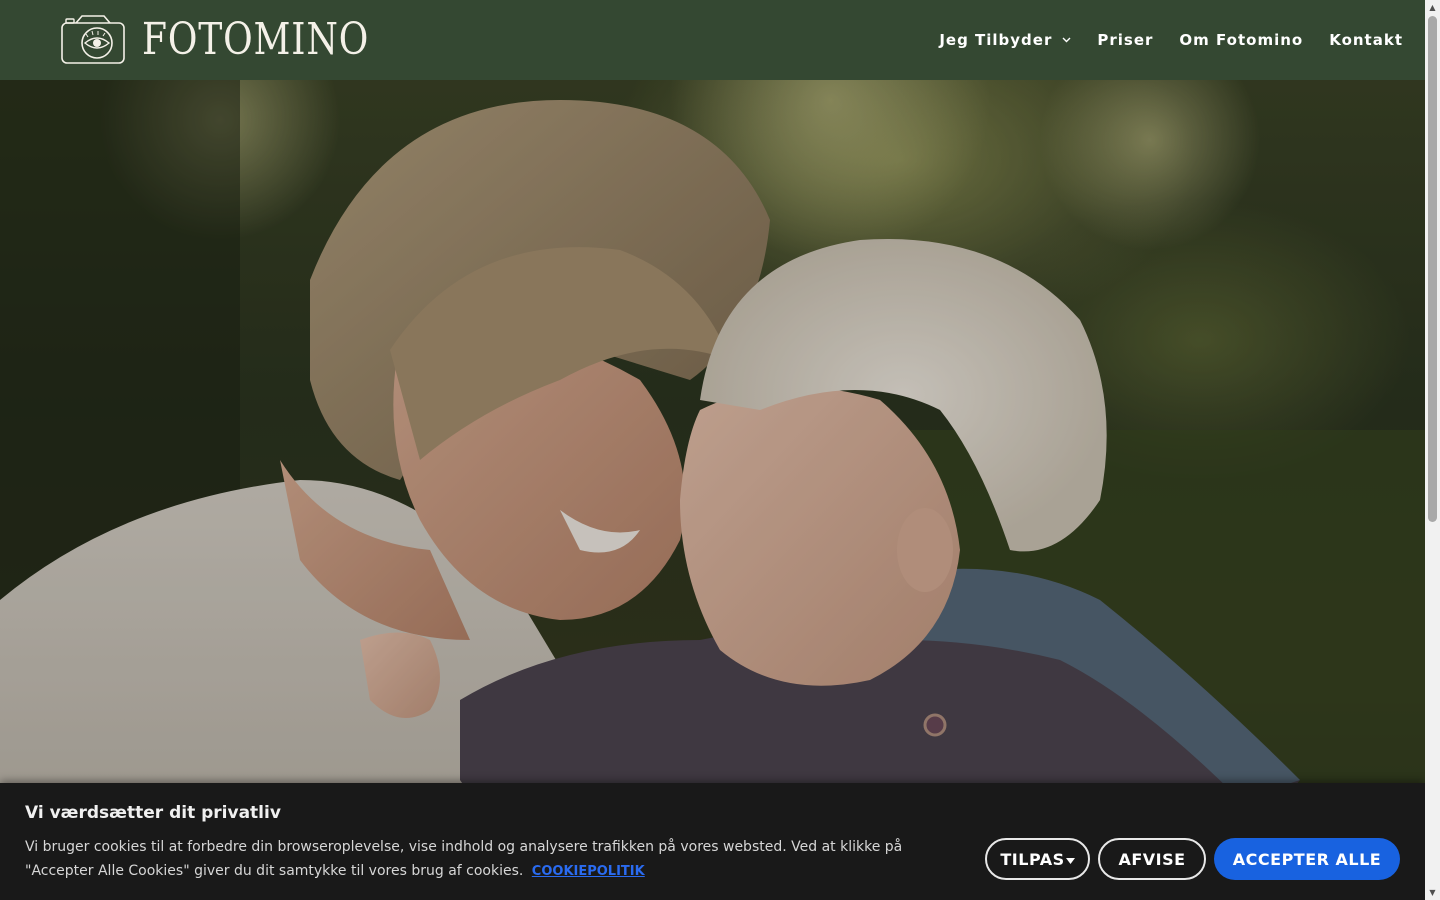 This screenshot has width=1440, height=900. Describe the element at coordinates (1066, 40) in the screenshot. I see `chevron-down-icon` at that location.